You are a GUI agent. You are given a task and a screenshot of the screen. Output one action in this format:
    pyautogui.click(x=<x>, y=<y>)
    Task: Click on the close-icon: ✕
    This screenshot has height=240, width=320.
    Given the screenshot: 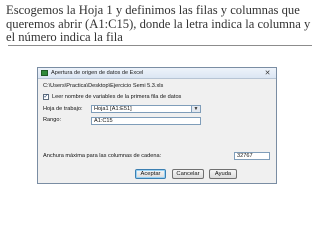 What is the action you would take?
    pyautogui.click(x=267, y=73)
    